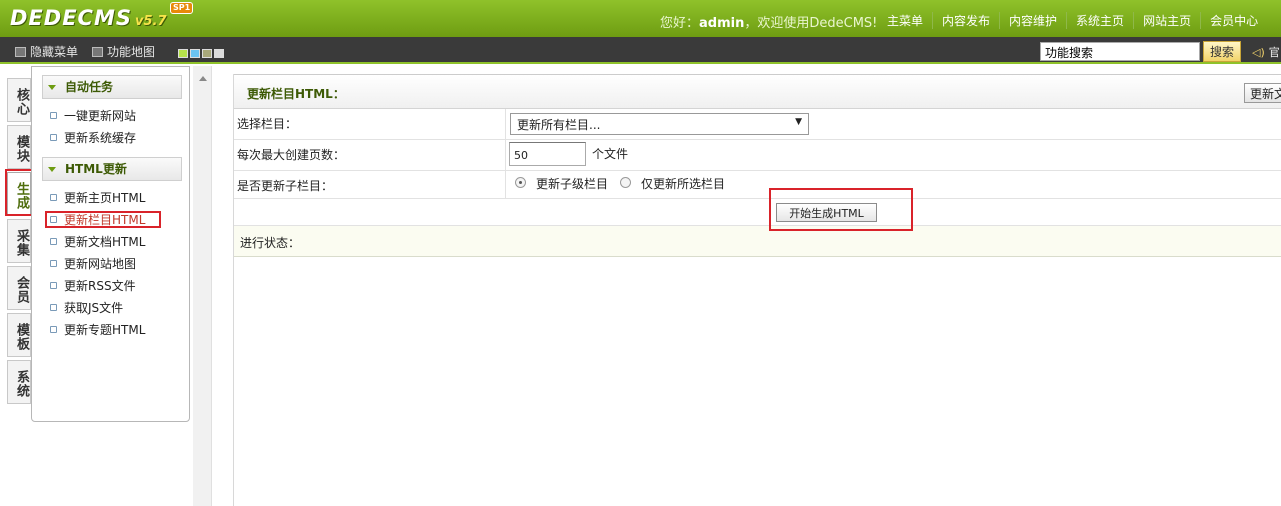 The image size is (1281, 506). What do you see at coordinates (267, 124) in the screenshot?
I see `select-category-label: 选择栏目：` at bounding box center [267, 124].